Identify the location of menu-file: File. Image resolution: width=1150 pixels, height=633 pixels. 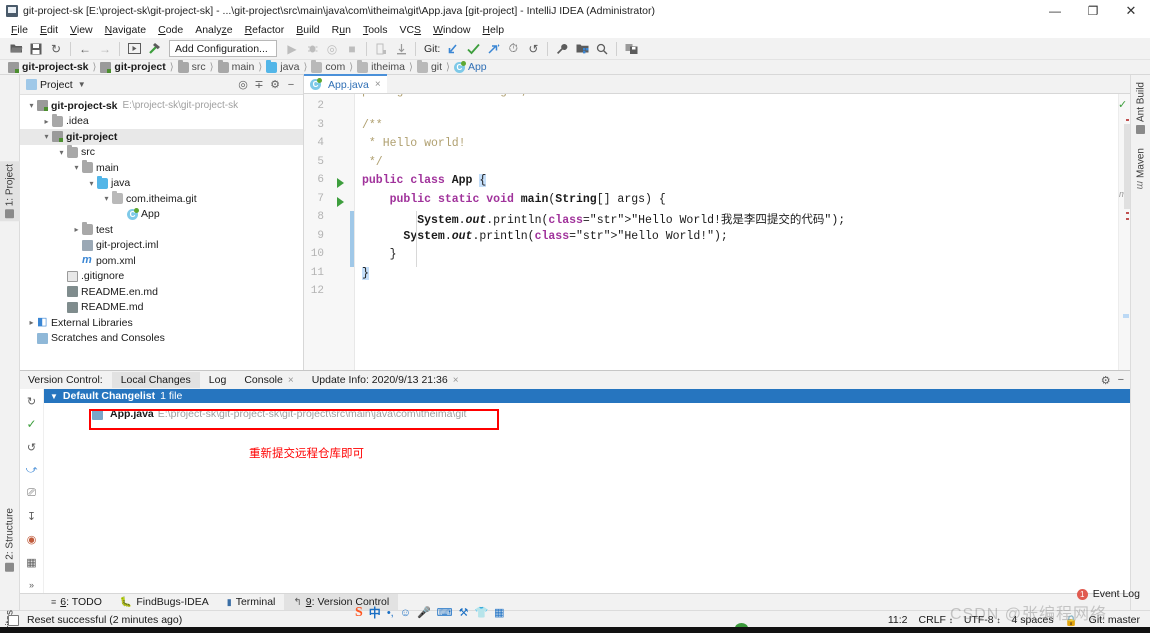
(19, 30).